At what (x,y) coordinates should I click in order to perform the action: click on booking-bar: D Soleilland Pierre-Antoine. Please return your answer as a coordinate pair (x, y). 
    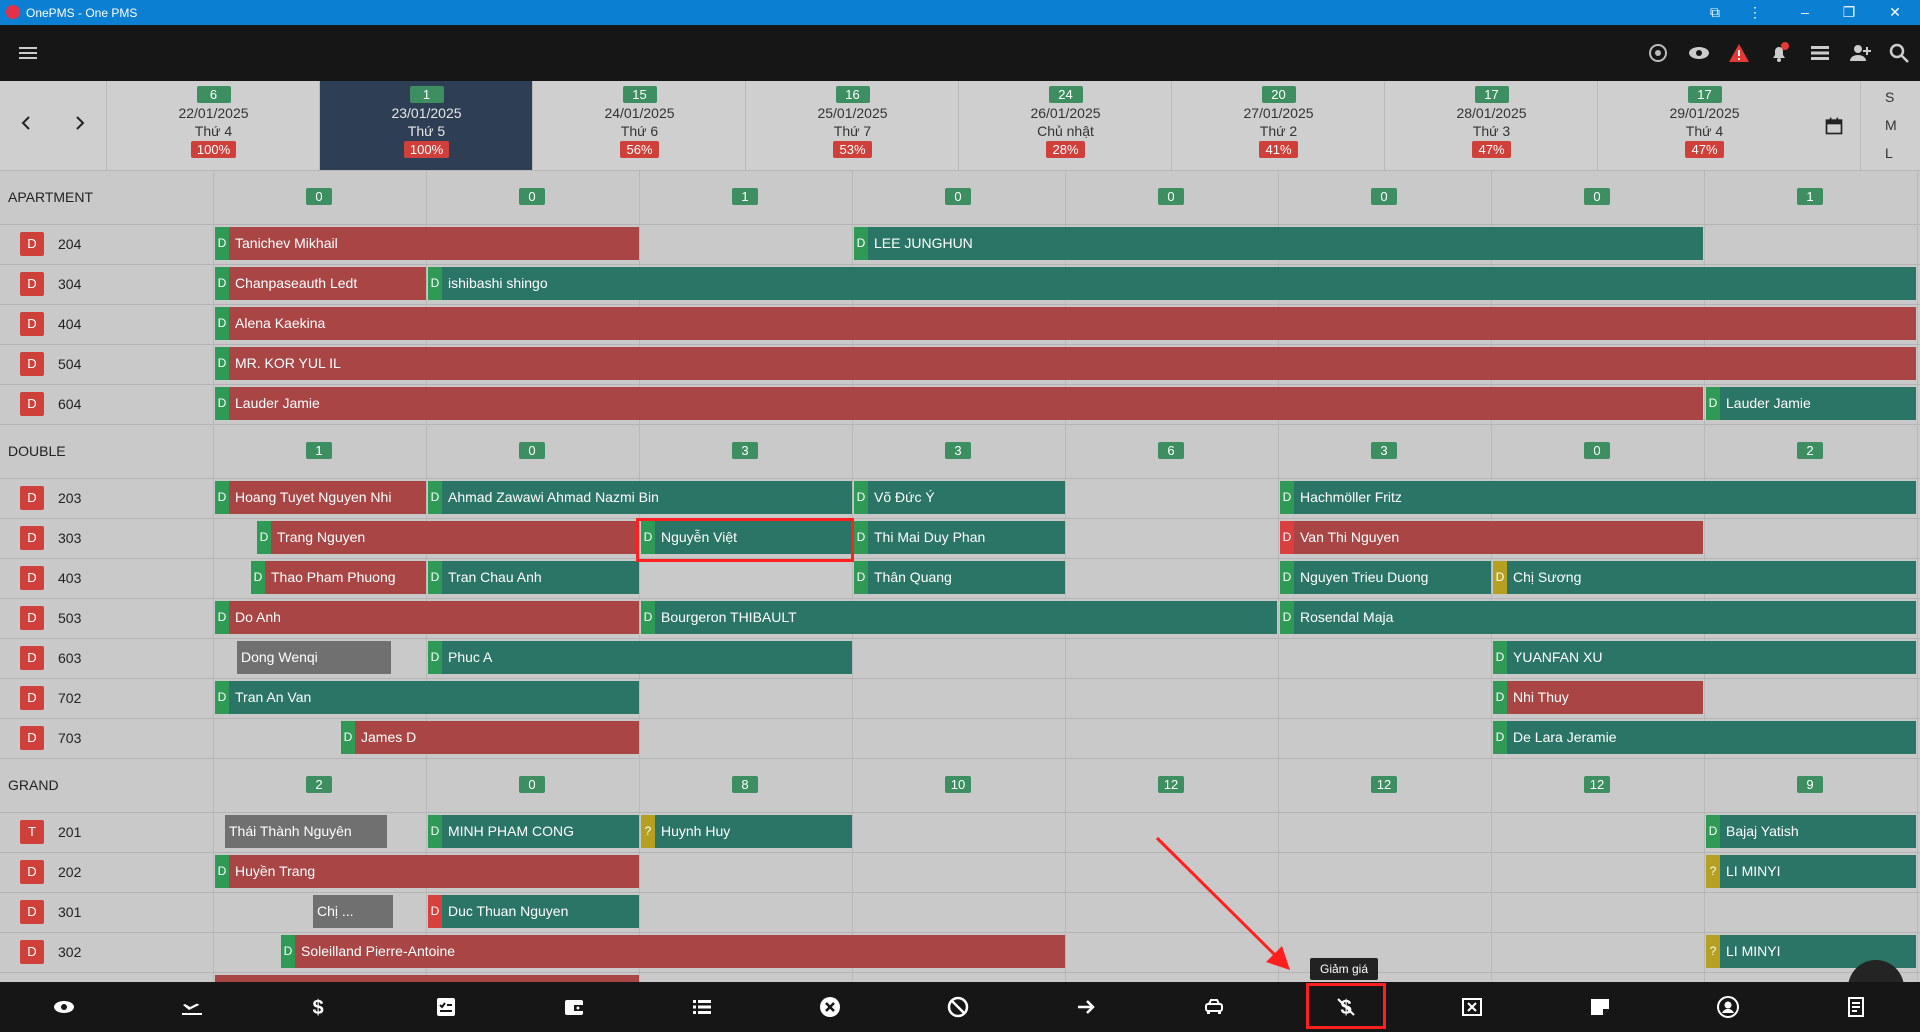
    Looking at the image, I should click on (673, 951).